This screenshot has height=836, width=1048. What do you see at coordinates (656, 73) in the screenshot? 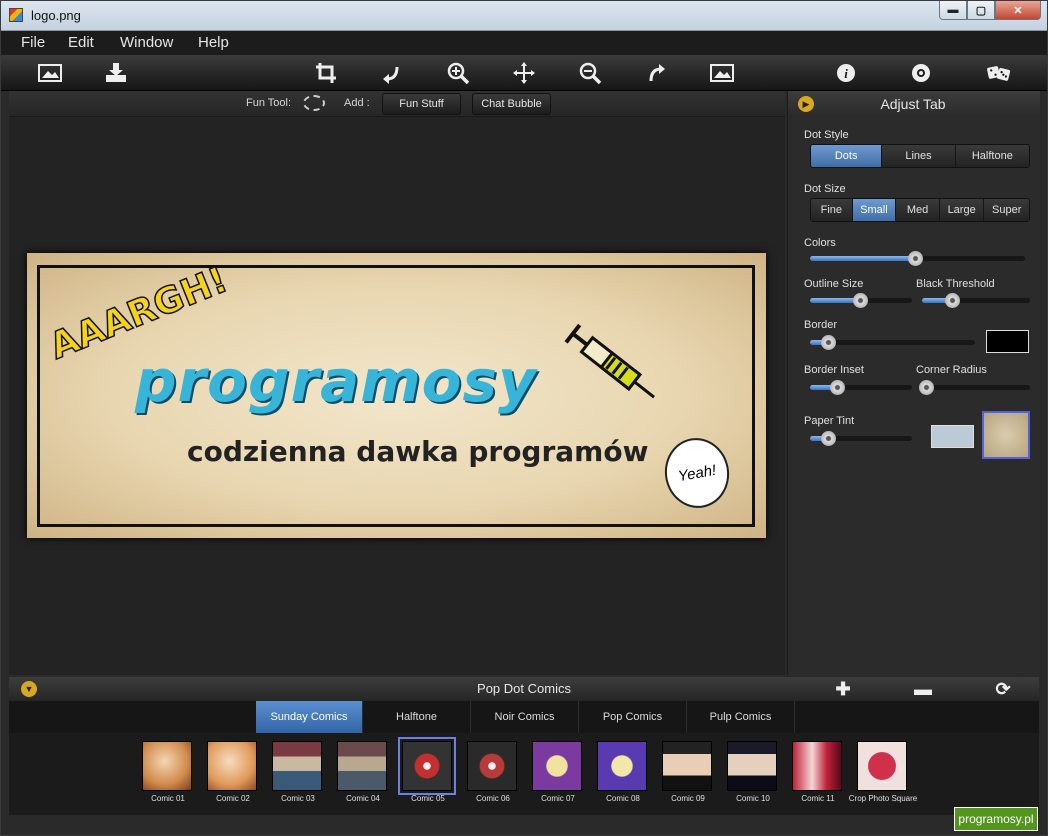
I see `rotate-right-icon` at bounding box center [656, 73].